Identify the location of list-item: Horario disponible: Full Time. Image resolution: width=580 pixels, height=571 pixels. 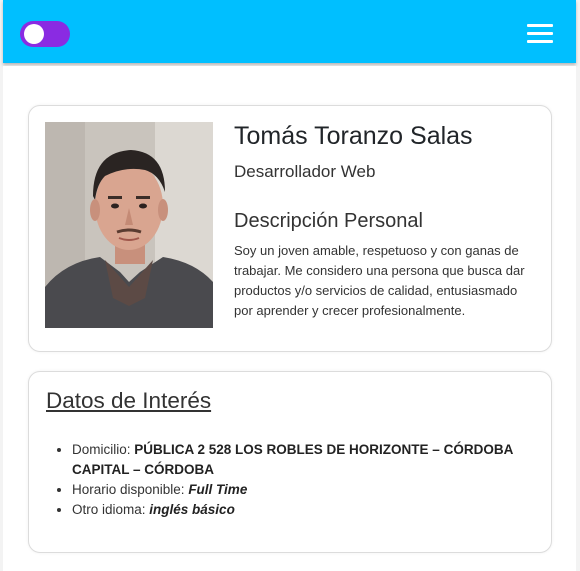
(312, 490).